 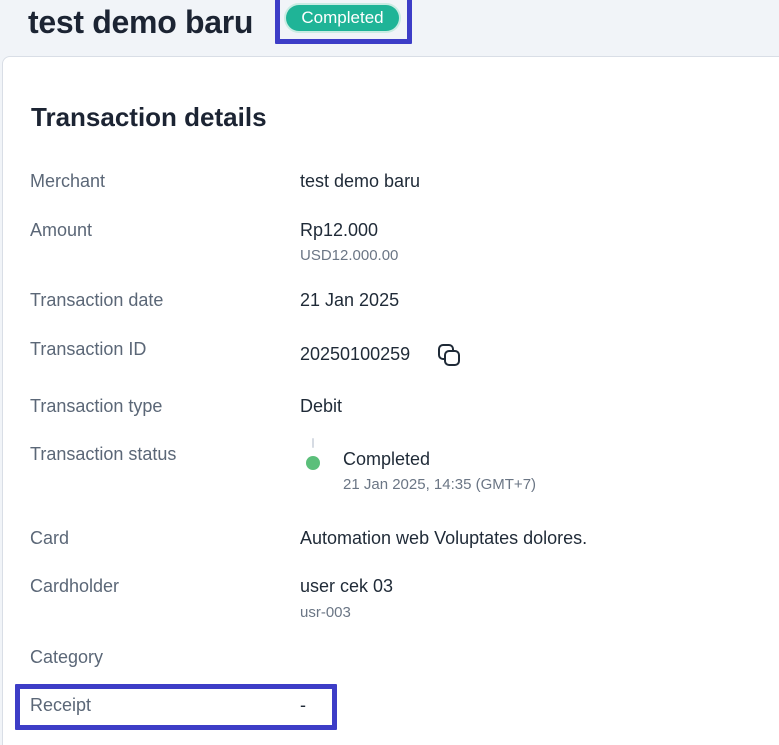 What do you see at coordinates (88, 349) in the screenshot?
I see `transaction-id-label: Transaction ID` at bounding box center [88, 349].